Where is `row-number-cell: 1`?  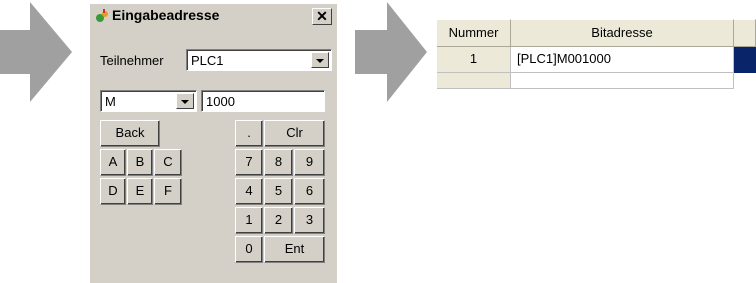
row-number-cell: 1 is located at coordinates (474, 60).